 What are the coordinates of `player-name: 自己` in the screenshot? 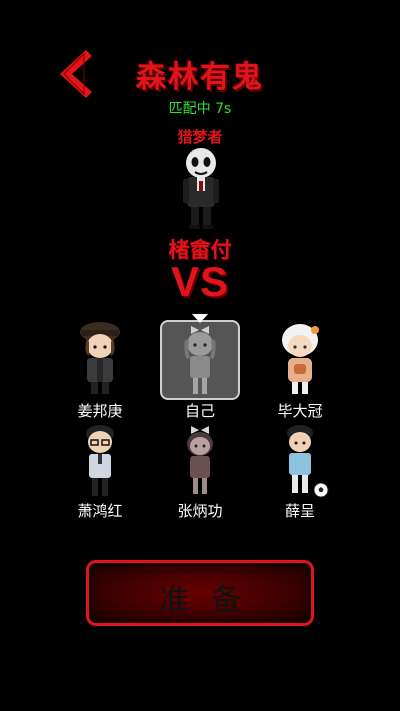 It's located at (199, 411).